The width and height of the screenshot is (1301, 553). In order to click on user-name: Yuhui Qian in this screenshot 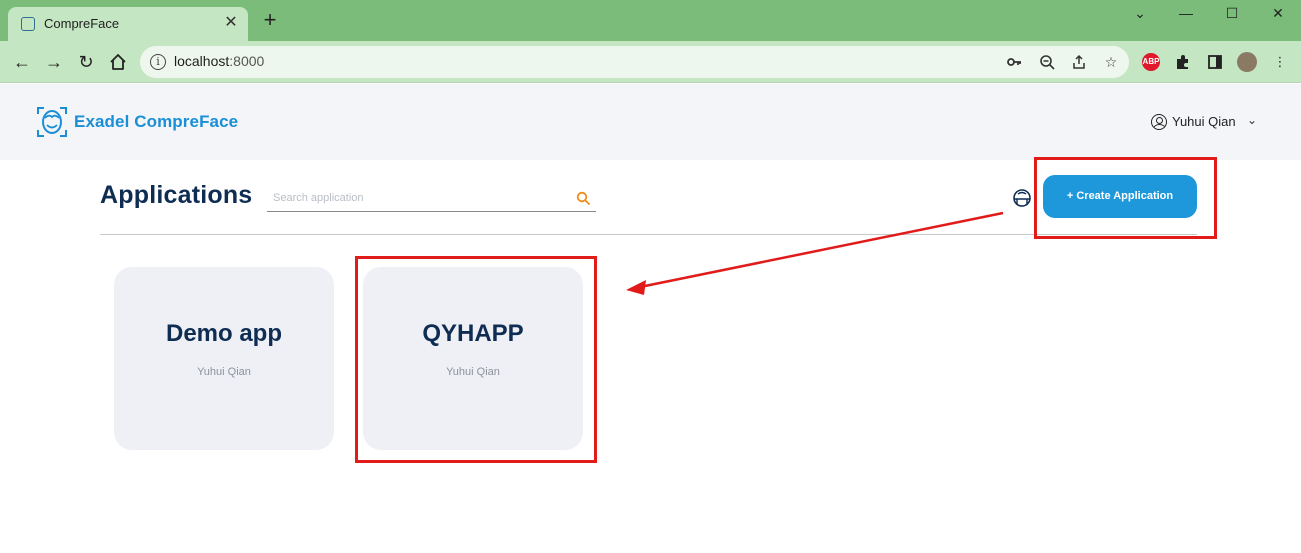, I will do `click(1204, 121)`.